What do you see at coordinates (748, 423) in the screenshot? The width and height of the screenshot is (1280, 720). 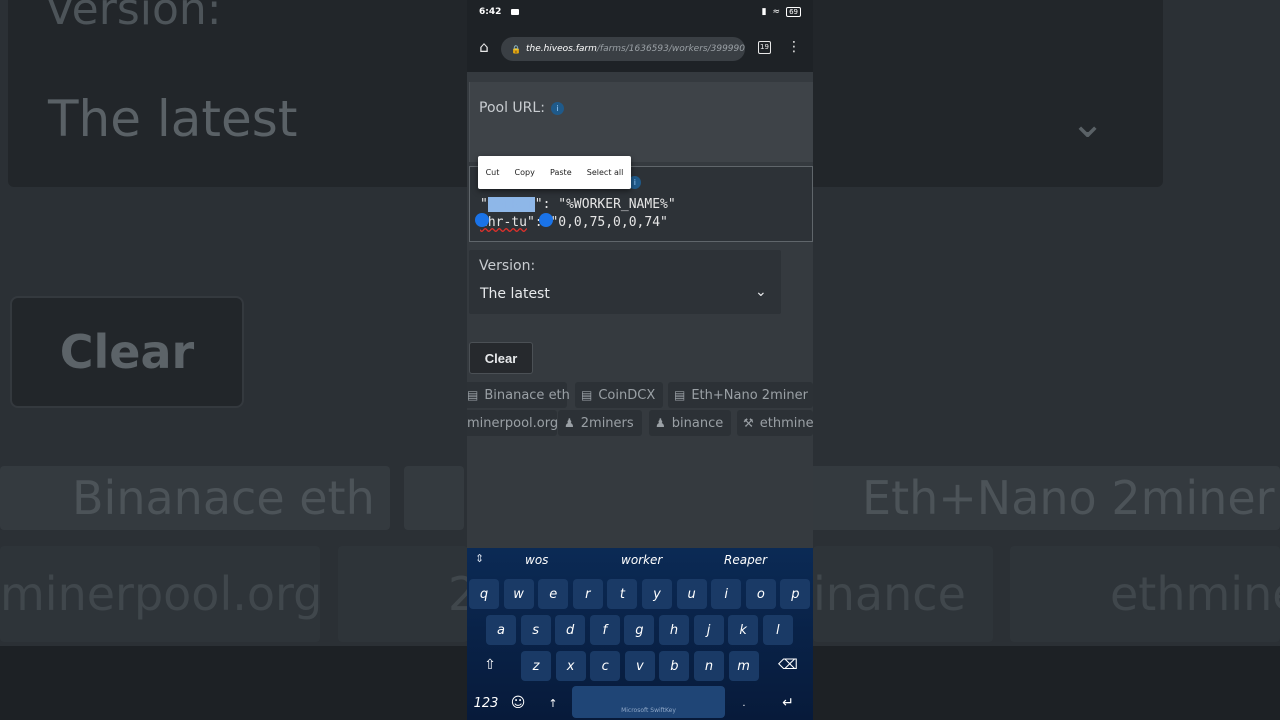 I see `pickaxe-icon: ⚒` at bounding box center [748, 423].